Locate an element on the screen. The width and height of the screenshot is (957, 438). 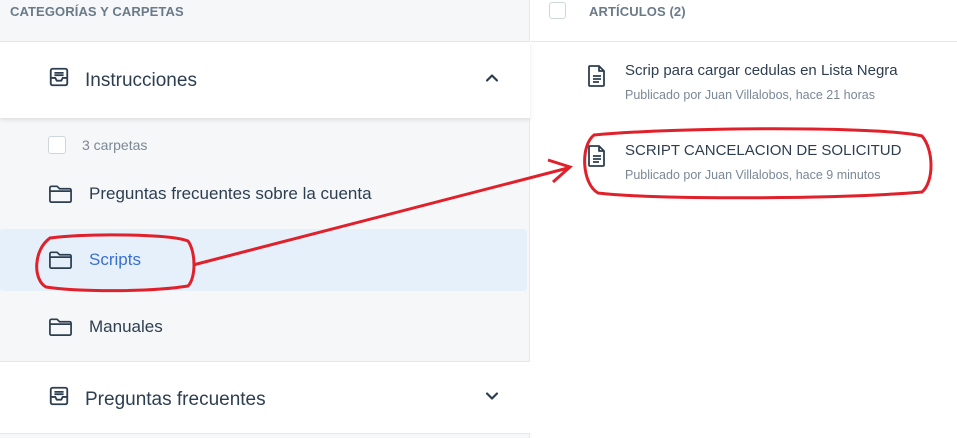
articles-header: ARTÍCULOS (2) is located at coordinates (637, 11).